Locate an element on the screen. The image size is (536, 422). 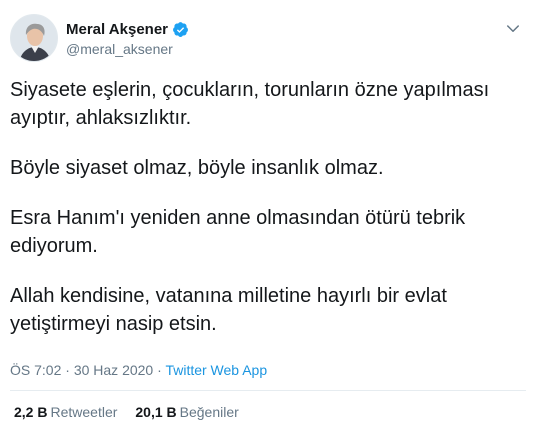
name-row: Meral Akşener is located at coordinates (127, 29).